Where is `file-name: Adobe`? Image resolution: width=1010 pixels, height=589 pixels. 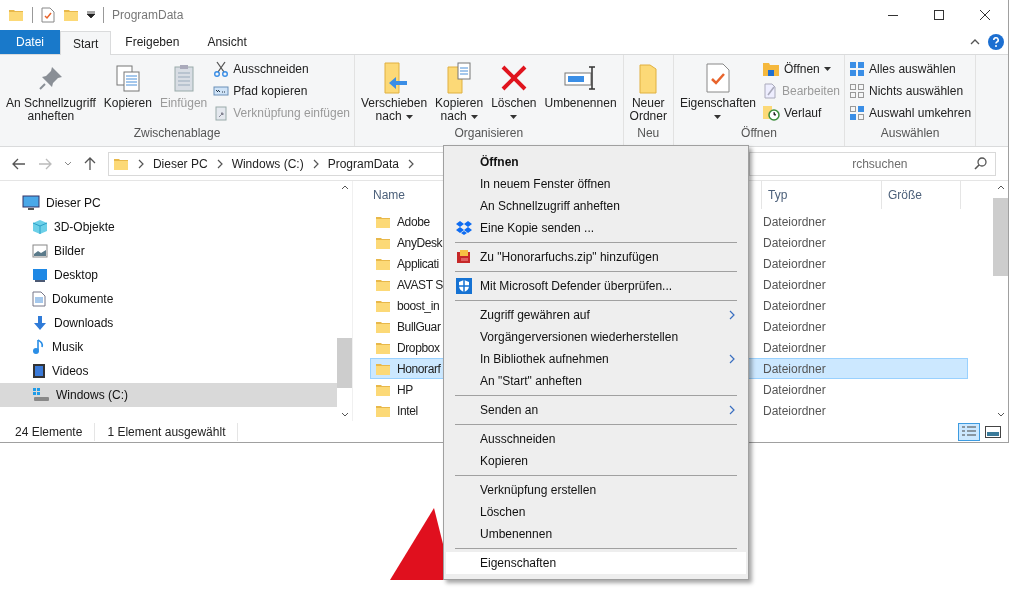
file-name: Adobe is located at coordinates (413, 222).